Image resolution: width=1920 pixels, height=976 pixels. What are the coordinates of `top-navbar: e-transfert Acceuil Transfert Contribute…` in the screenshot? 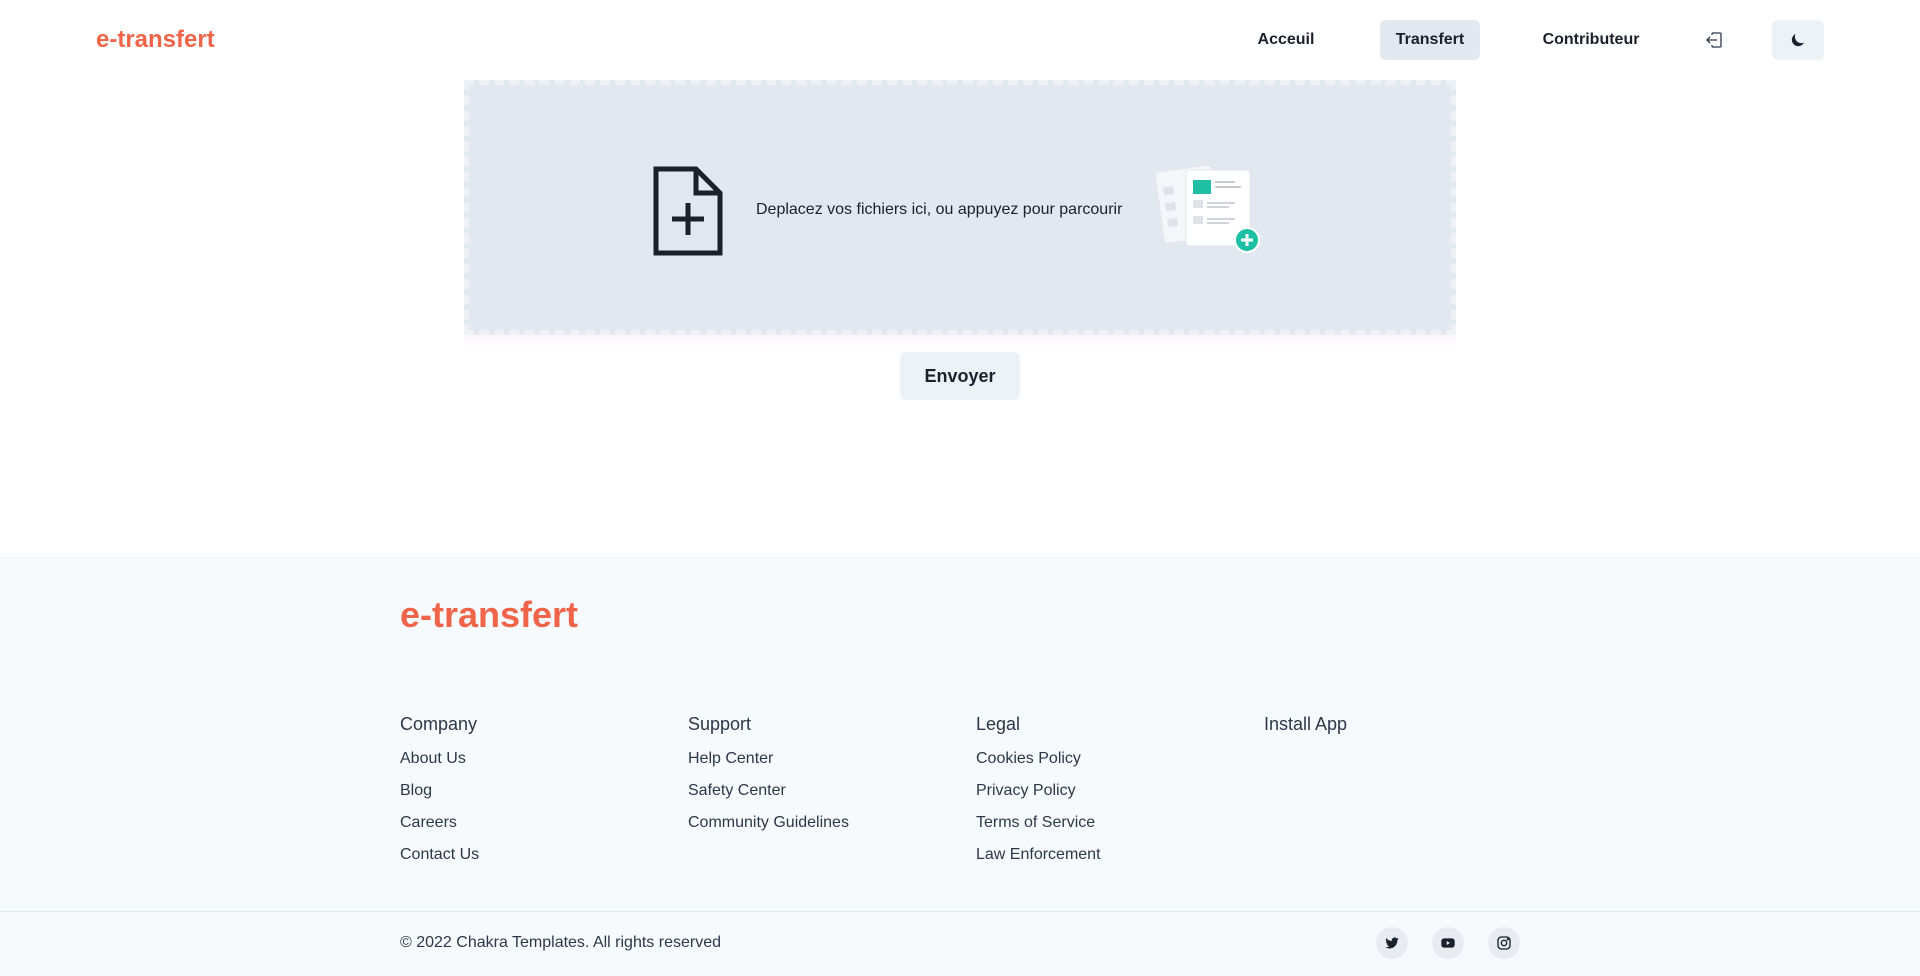 It's located at (960, 40).